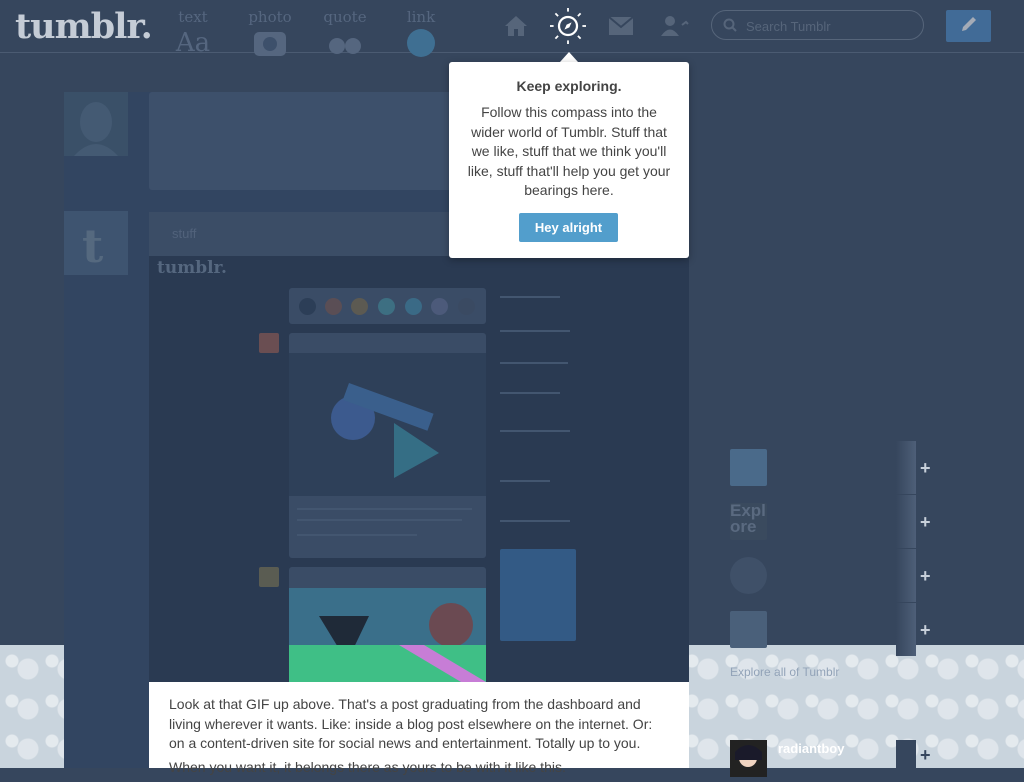  Describe the element at coordinates (84, 26) in the screenshot. I see `tumblr-logo: tumblr.` at that location.